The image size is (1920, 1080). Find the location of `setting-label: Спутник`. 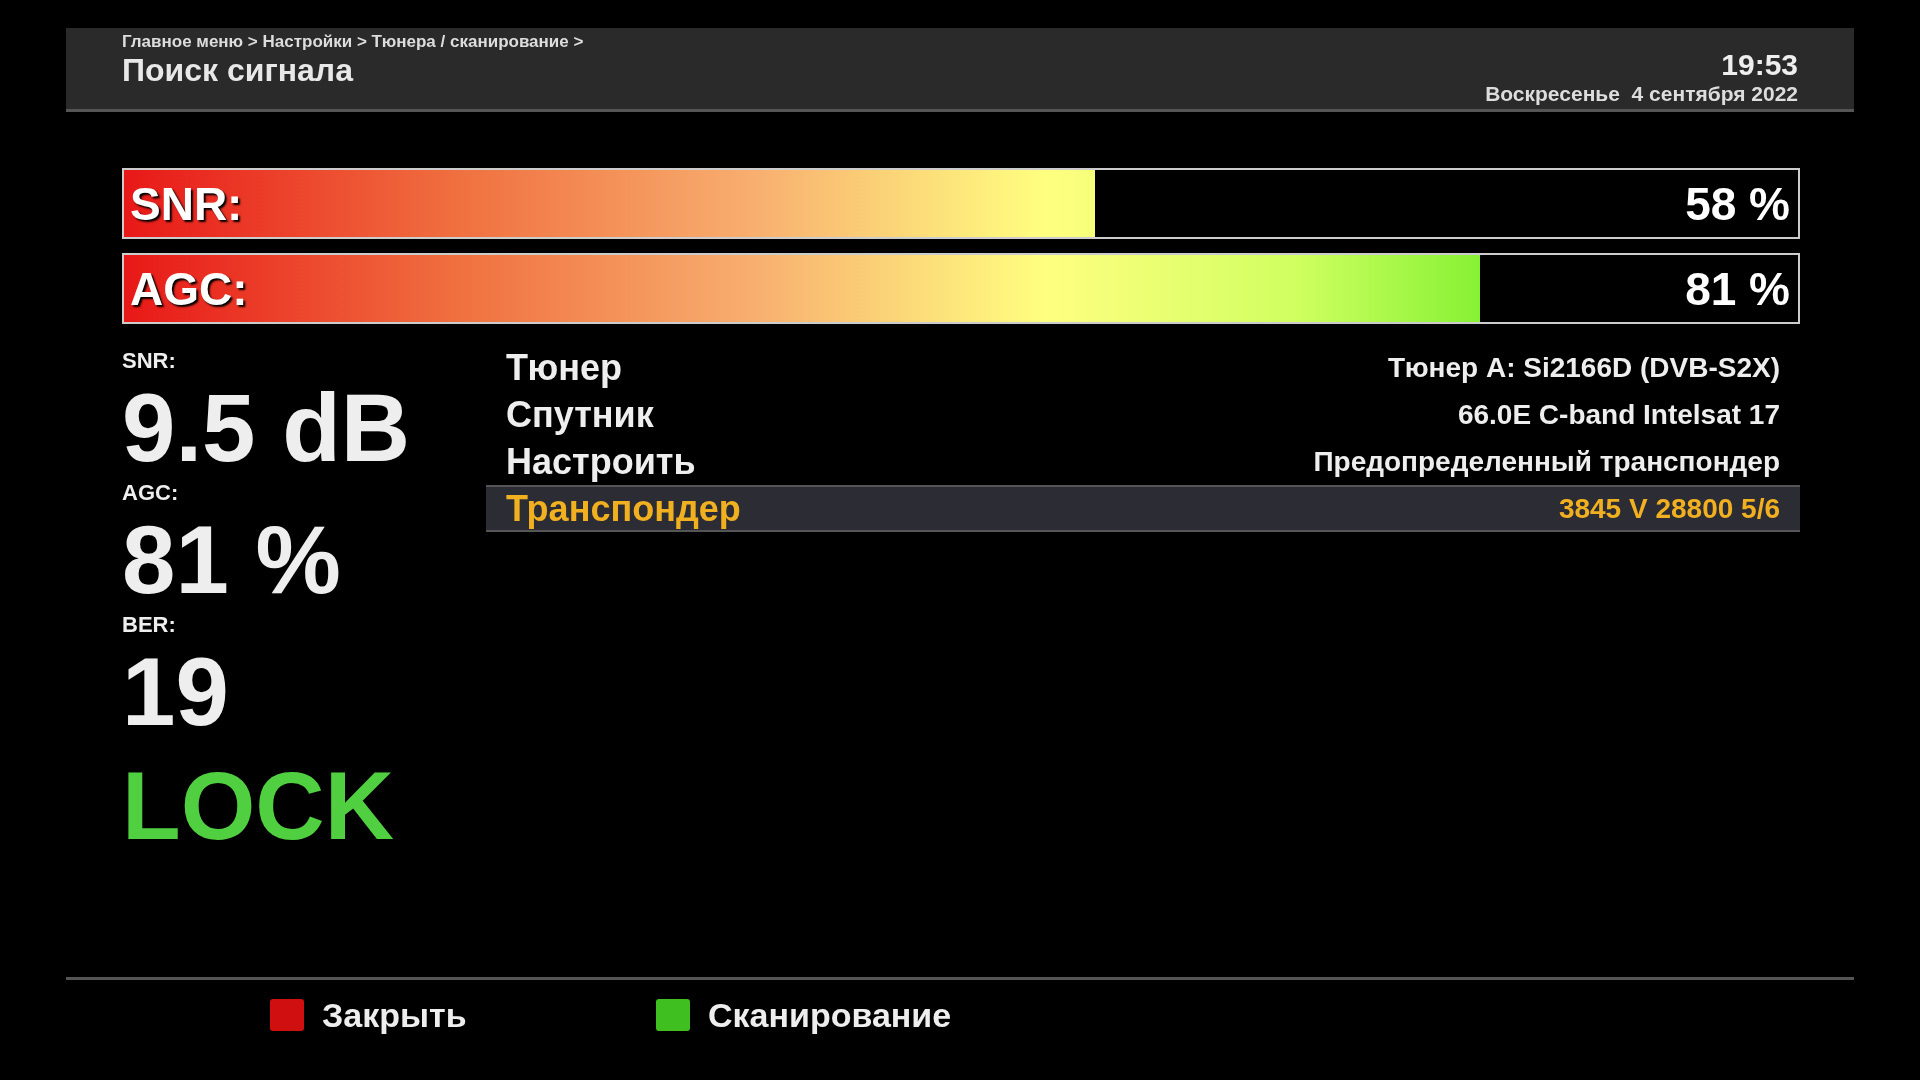

setting-label: Спутник is located at coordinates (580, 414).